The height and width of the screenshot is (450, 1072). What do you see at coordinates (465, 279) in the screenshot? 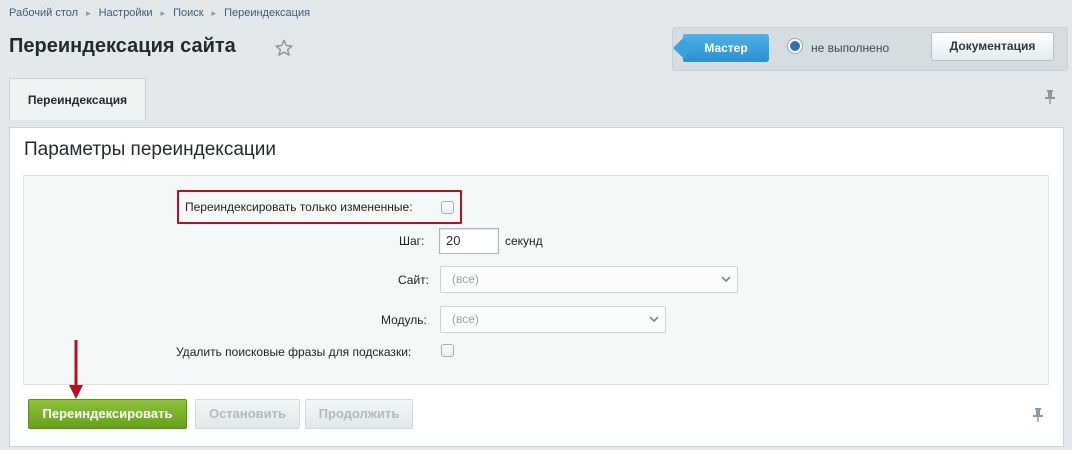
I see `site-select-value: (все)` at bounding box center [465, 279].